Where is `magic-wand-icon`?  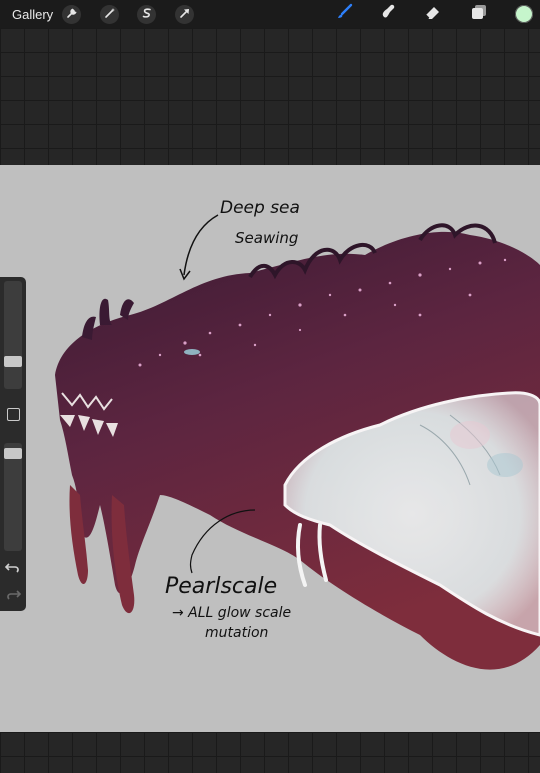
magic-wand-icon is located at coordinates (110, 15).